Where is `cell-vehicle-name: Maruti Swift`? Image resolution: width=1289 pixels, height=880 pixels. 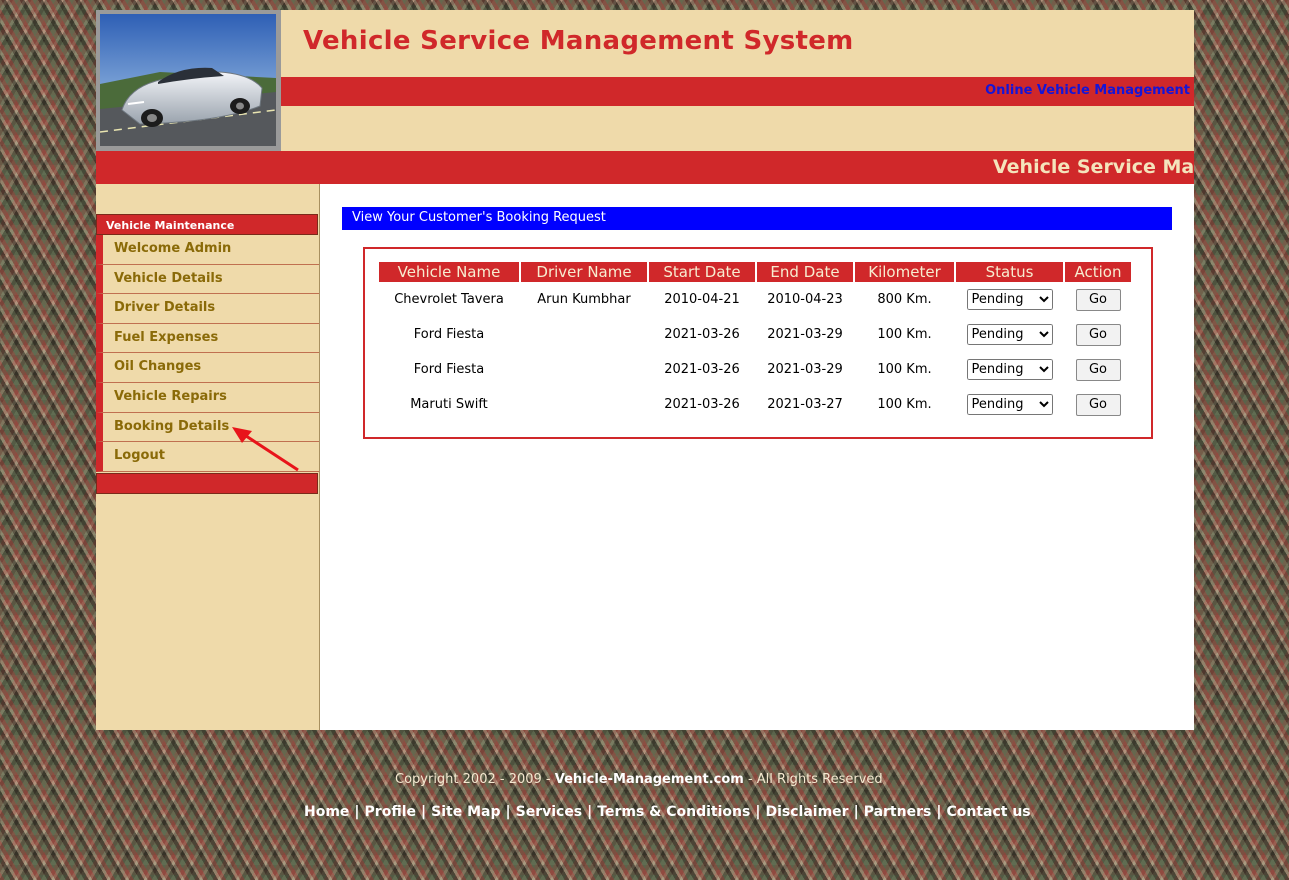 cell-vehicle-name: Maruti Swift is located at coordinates (449, 404).